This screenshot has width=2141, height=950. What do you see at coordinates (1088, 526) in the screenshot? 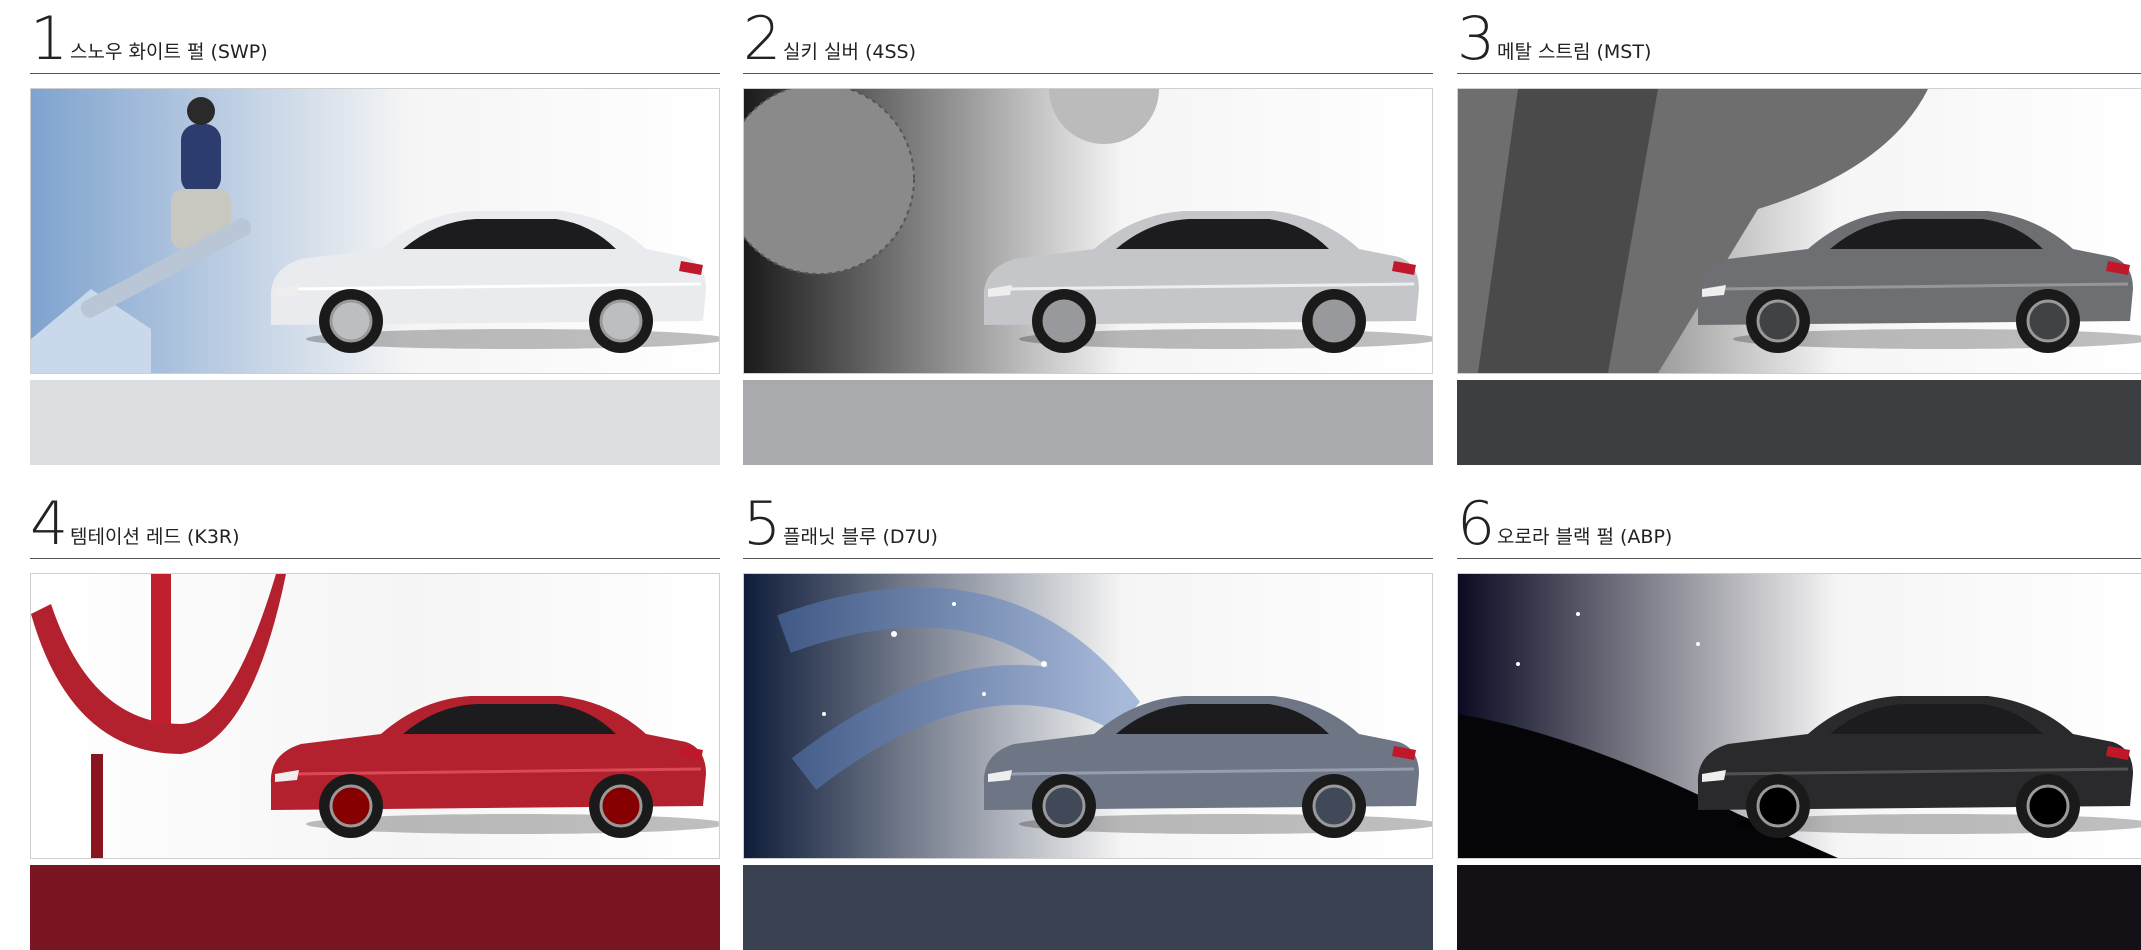
I see `color-heading: 5 플래닛 블루 (D7U)` at bounding box center [1088, 526].